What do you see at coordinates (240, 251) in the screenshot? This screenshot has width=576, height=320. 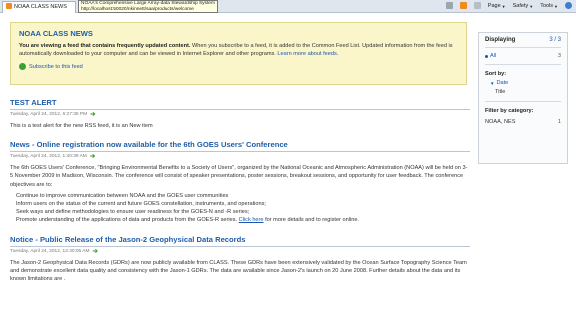 I see `feed-item-date: Tuesday, April 24, 2012, 12:40:05 AM ➔` at bounding box center [240, 251].